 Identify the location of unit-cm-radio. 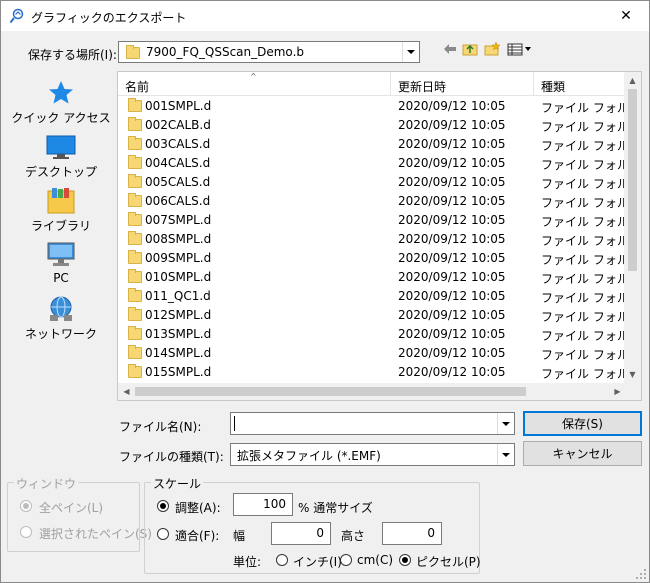
(346, 560).